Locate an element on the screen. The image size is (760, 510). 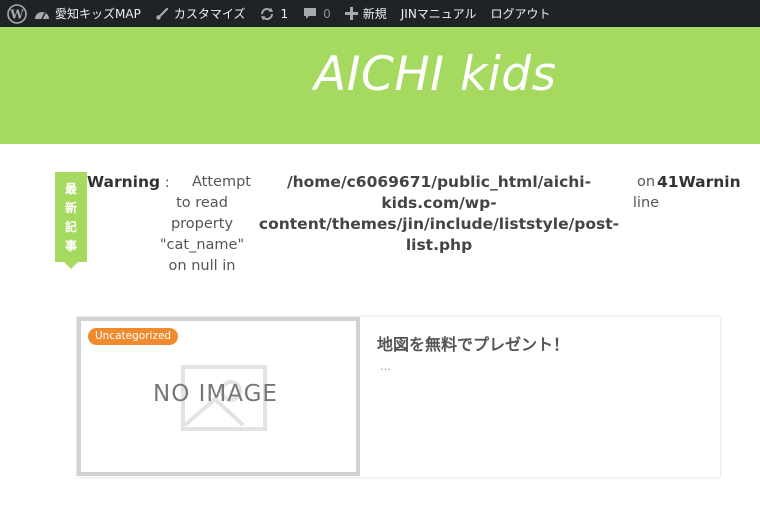
warning-path-line: list.php is located at coordinates (439, 245).